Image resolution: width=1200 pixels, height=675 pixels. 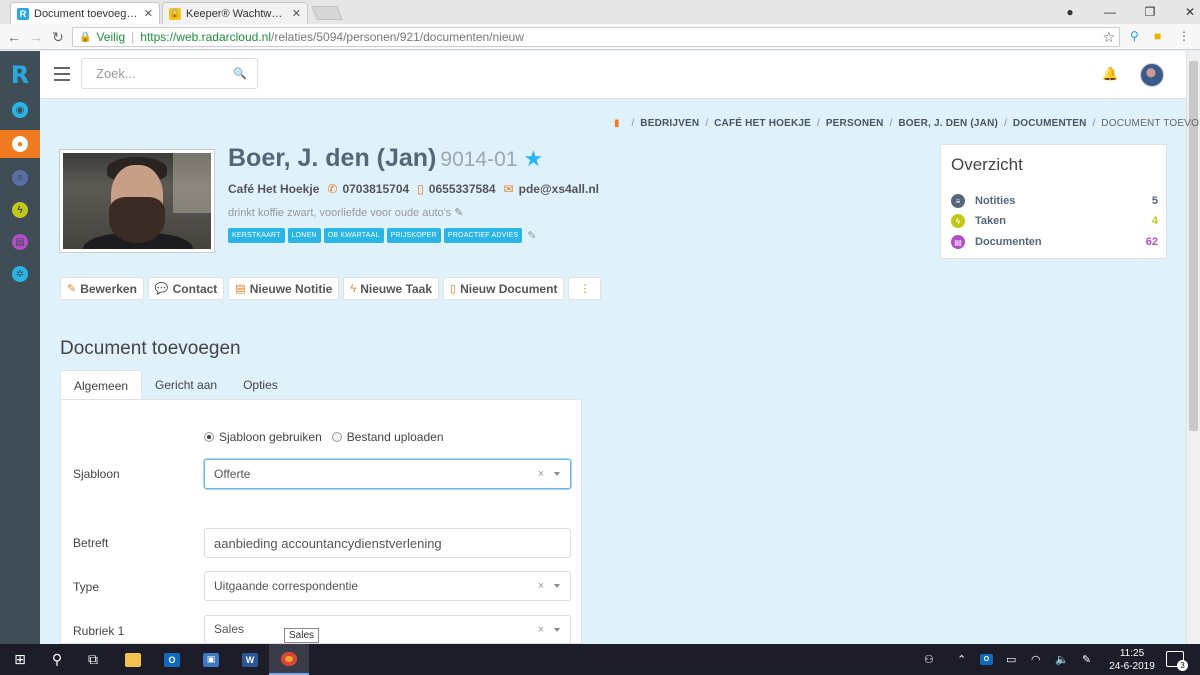 What do you see at coordinates (387, 474) in the screenshot?
I see `sjabloon-select: Offerte ×` at bounding box center [387, 474].